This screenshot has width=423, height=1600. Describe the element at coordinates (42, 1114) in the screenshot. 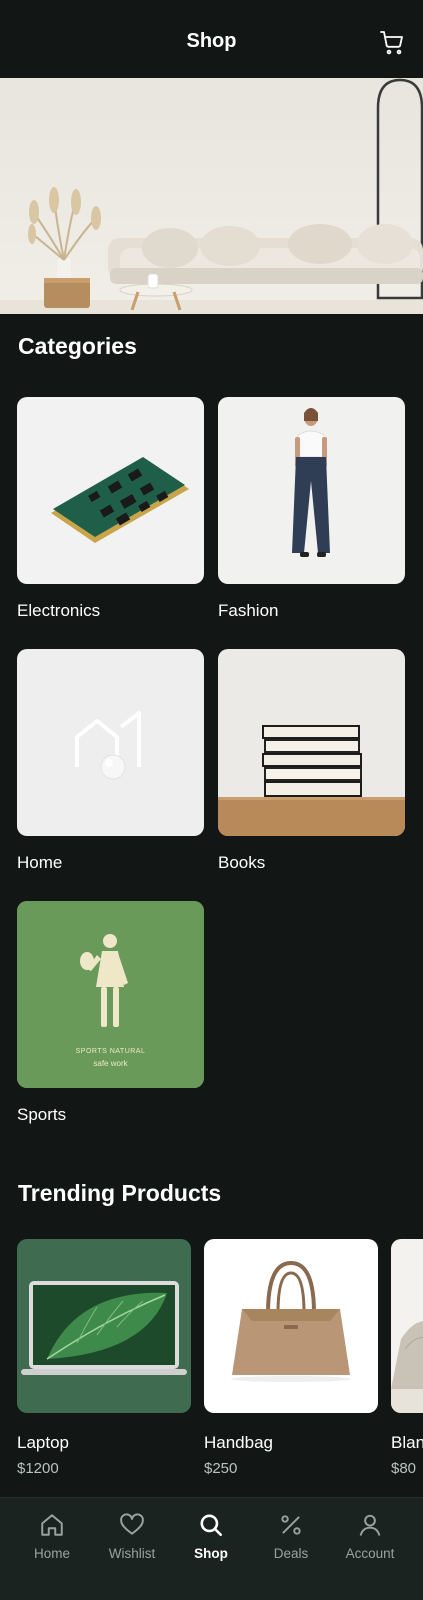

I see `category-label: Sports` at that location.